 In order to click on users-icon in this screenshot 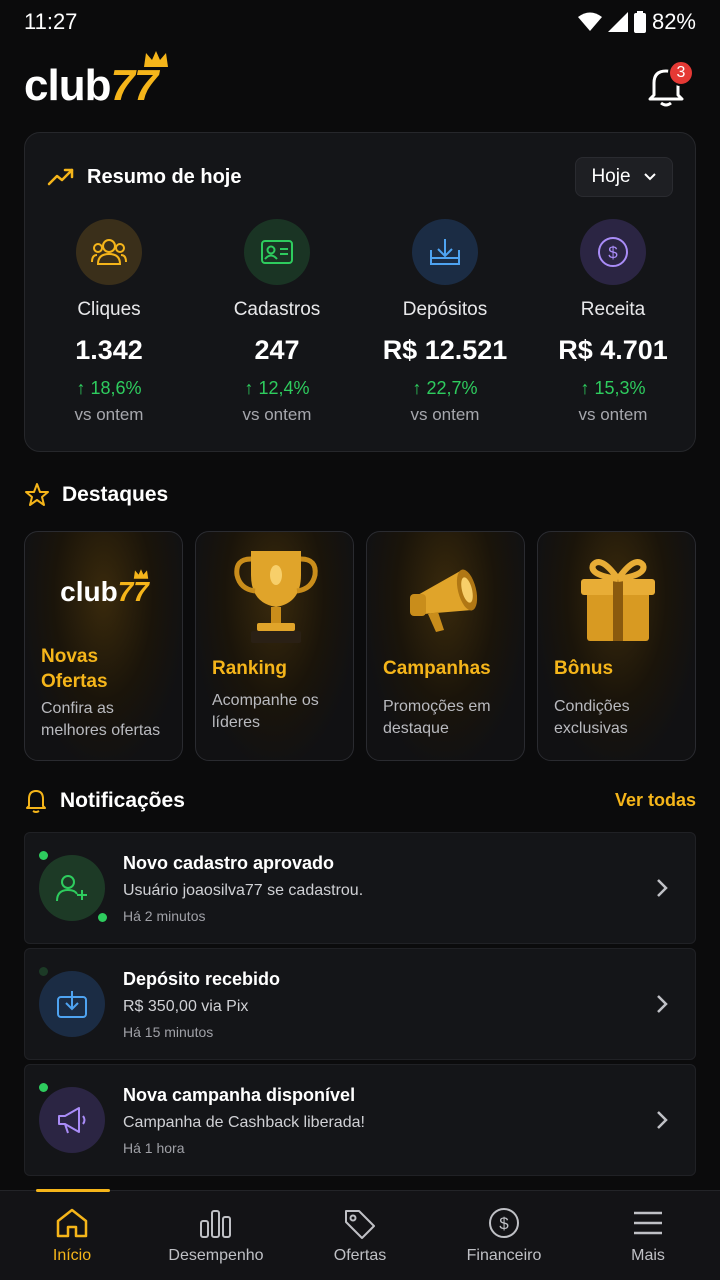, I will do `click(109, 252)`.